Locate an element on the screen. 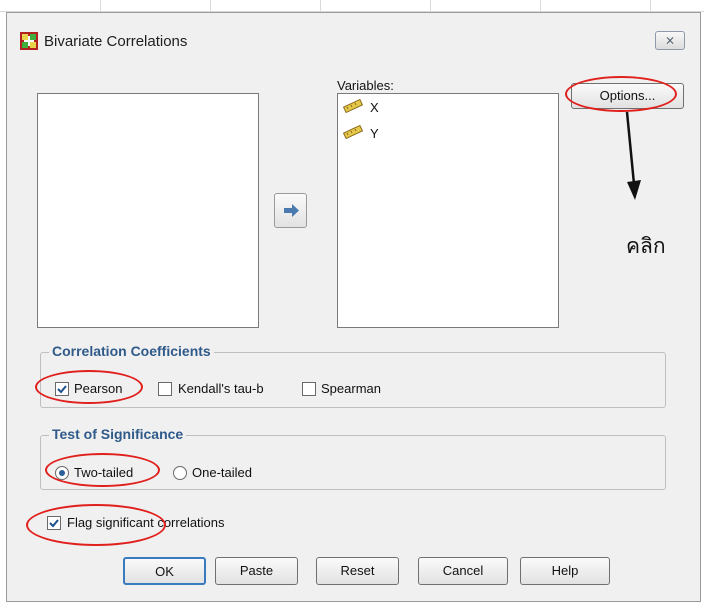  kendalls-tau-b-label: Kendall's tau-b is located at coordinates (221, 388).